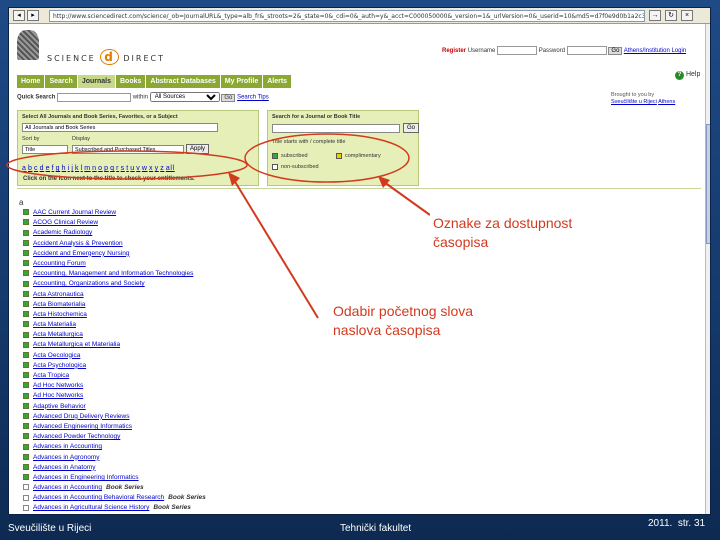  I want to click on journal-title-link: ACOG Clinical Review, so click(65, 222).